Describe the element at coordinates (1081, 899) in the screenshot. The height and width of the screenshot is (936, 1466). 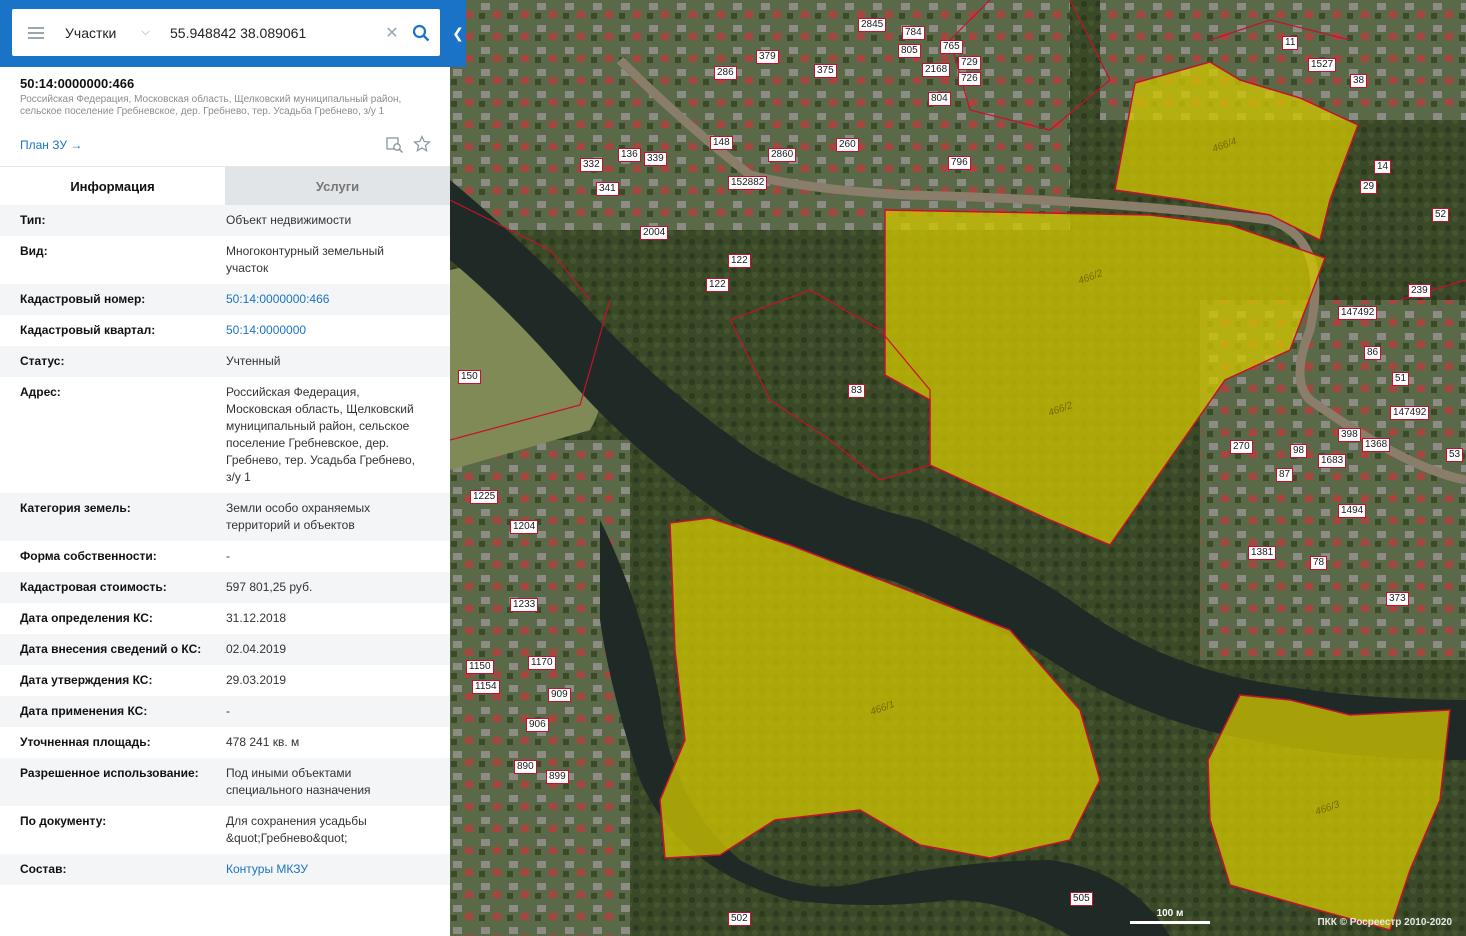
I see `parcel-label: 505` at that location.